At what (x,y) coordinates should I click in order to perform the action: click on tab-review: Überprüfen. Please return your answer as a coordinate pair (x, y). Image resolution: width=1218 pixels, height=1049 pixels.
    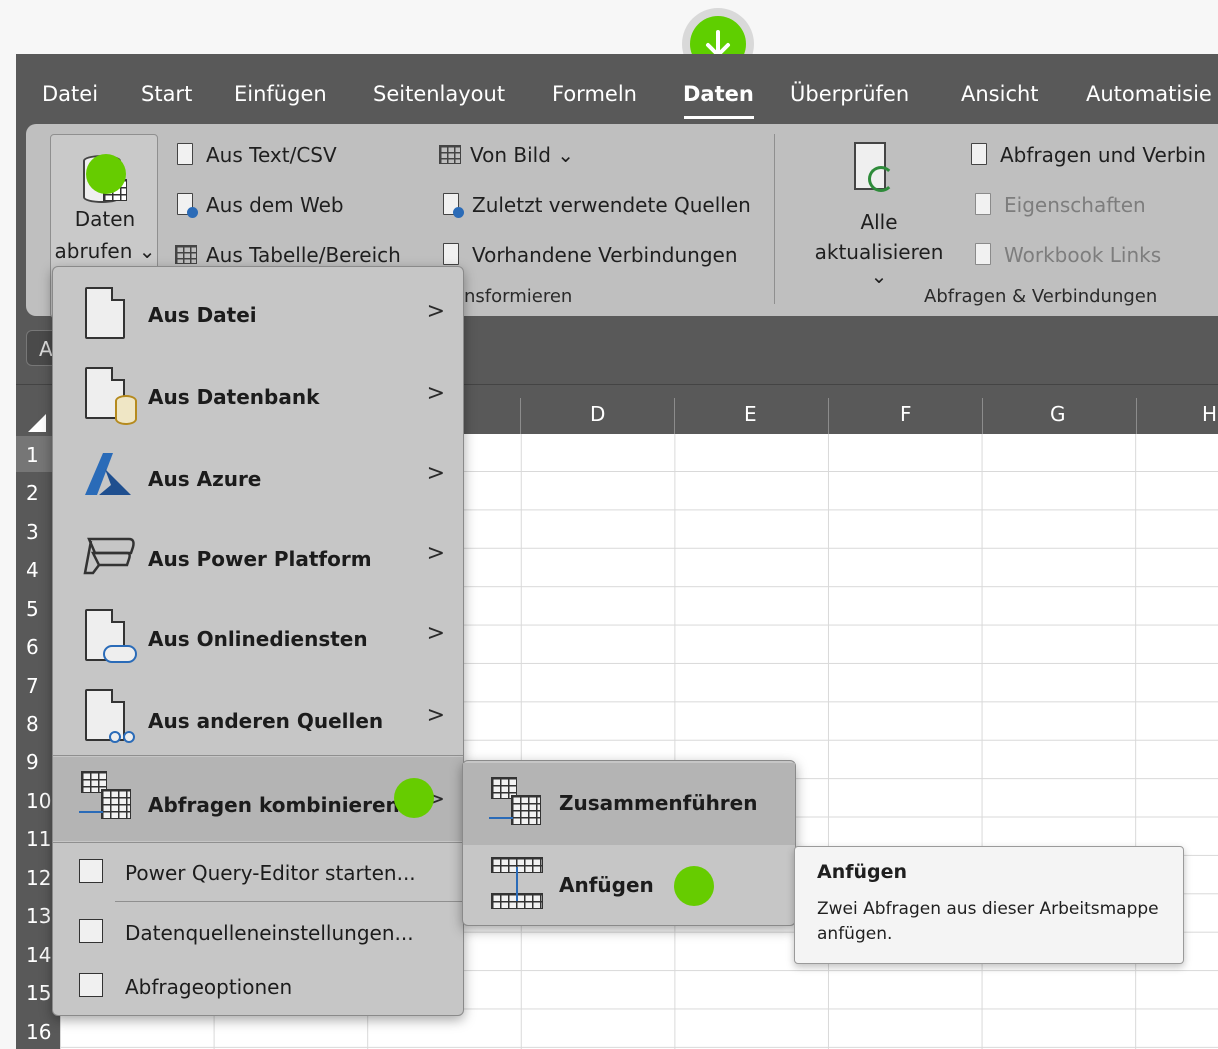
    Looking at the image, I should click on (849, 94).